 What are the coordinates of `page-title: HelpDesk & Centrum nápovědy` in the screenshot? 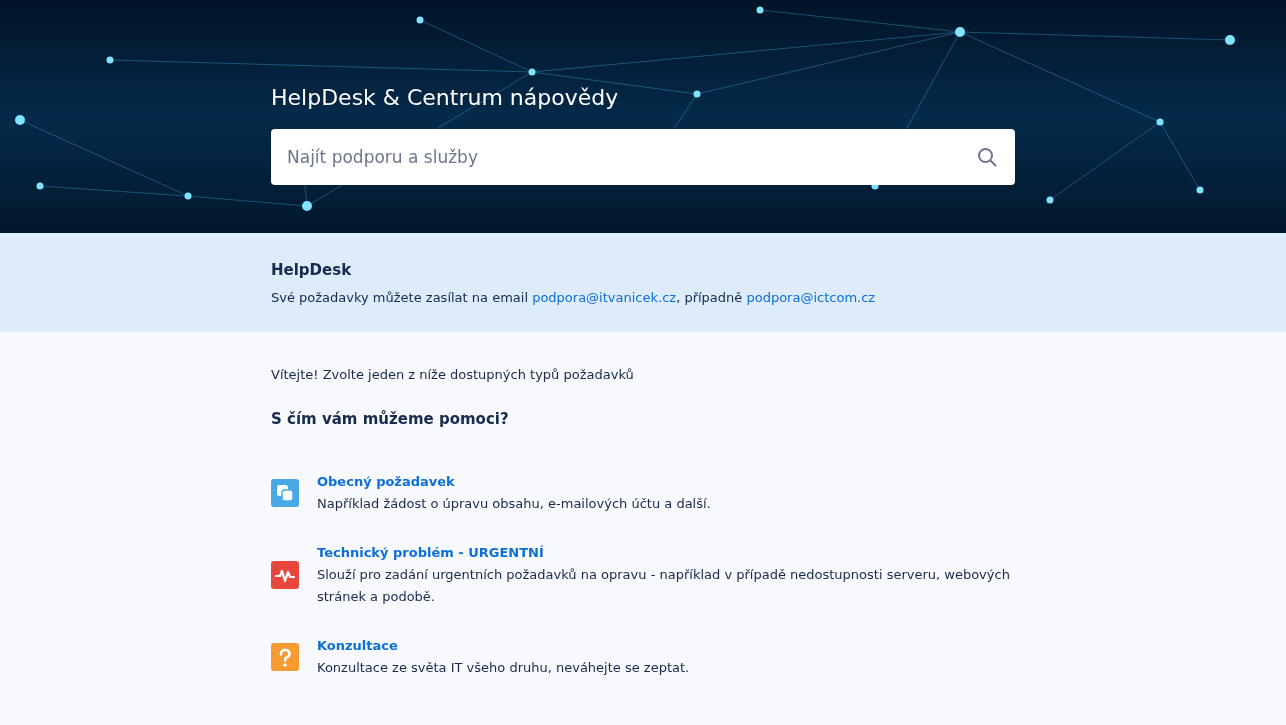 It's located at (445, 98).